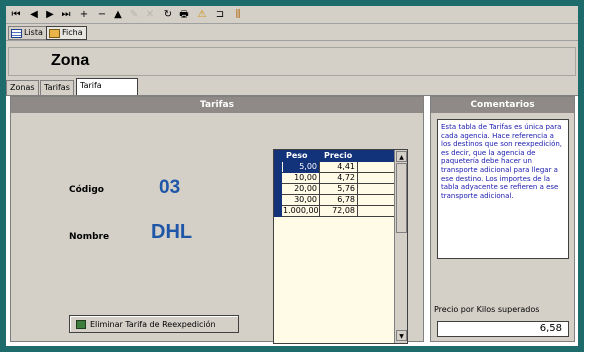 The image size is (590, 354). I want to click on cell-peso: 30,00, so click(301, 200).